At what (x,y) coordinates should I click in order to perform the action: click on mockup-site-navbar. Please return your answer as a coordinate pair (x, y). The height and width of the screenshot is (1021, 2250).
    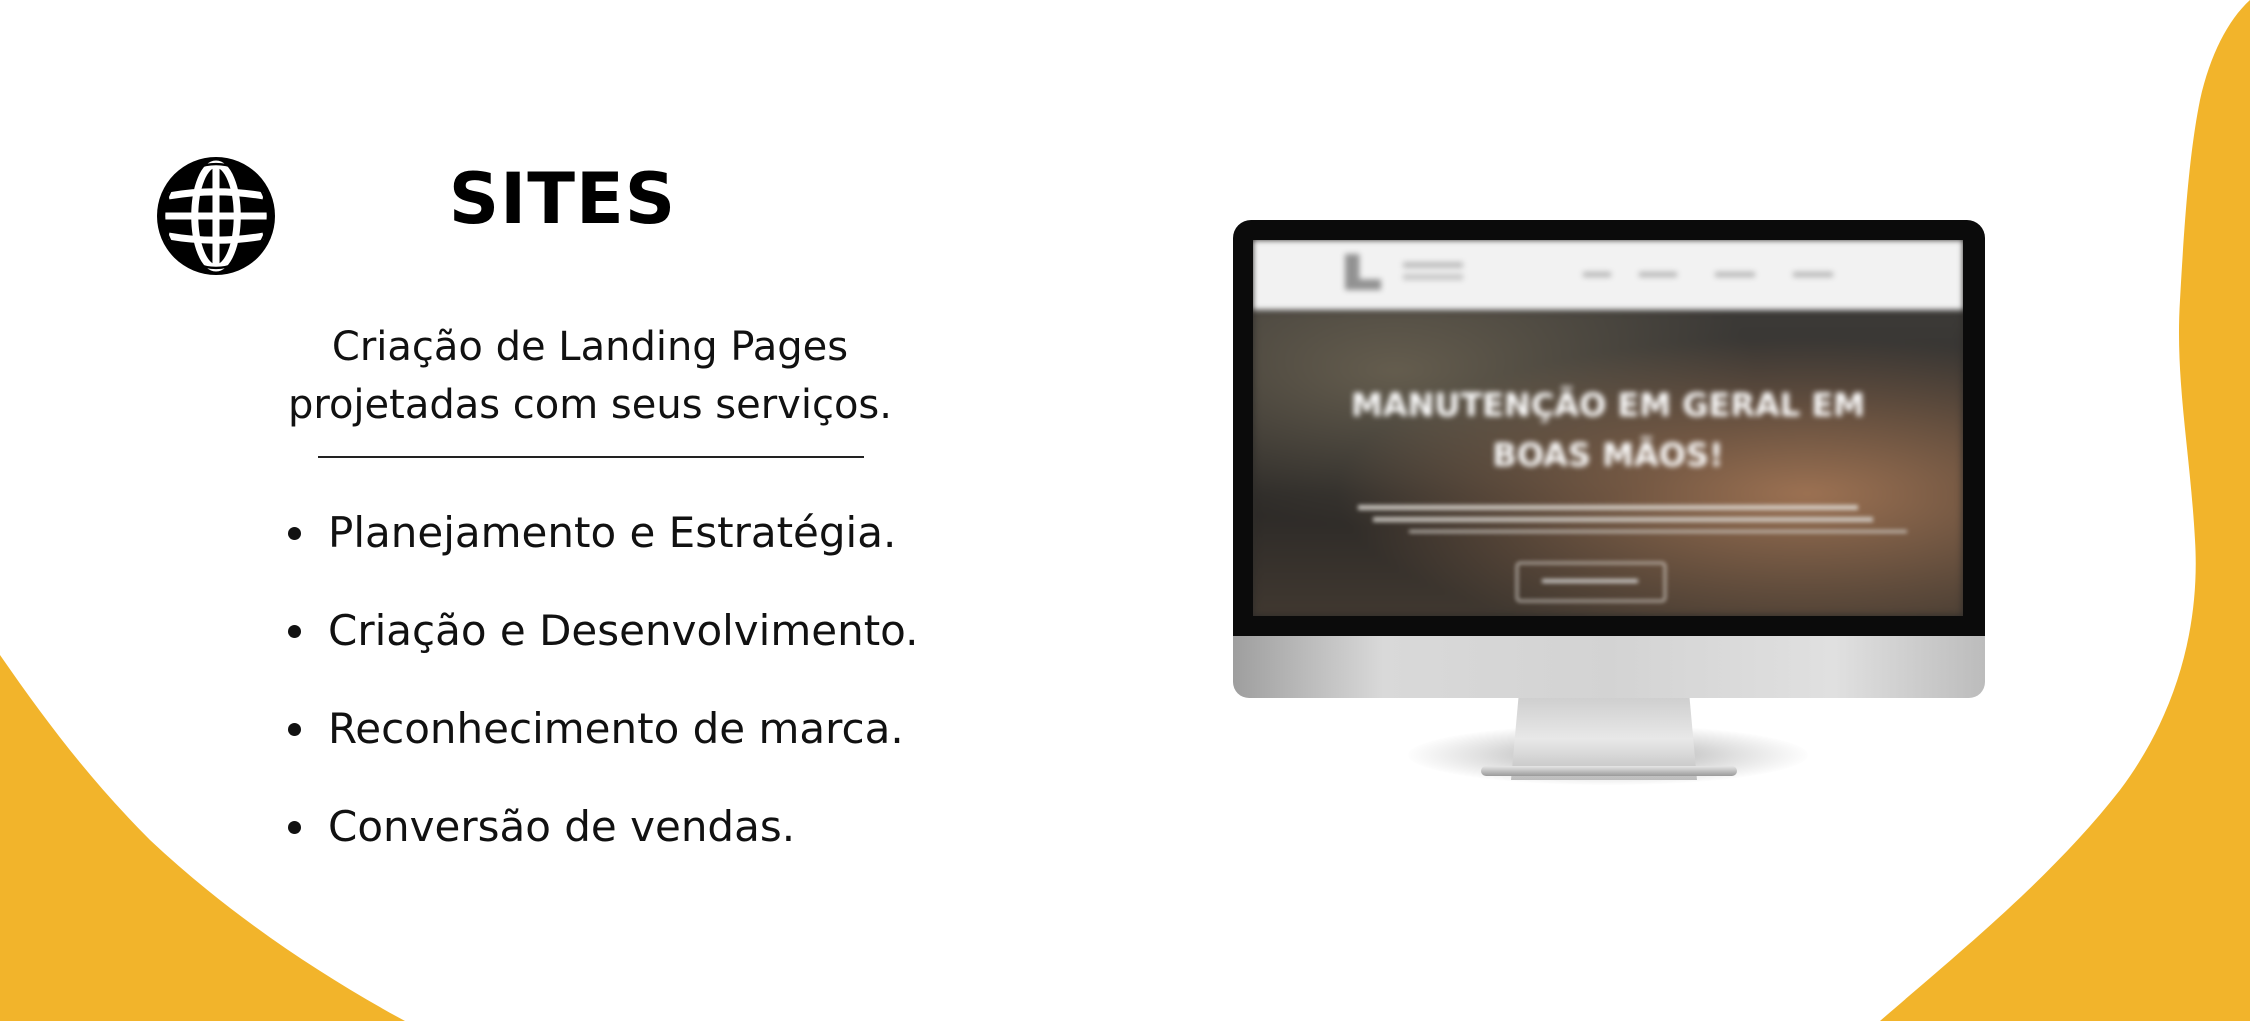
    Looking at the image, I should click on (1608, 275).